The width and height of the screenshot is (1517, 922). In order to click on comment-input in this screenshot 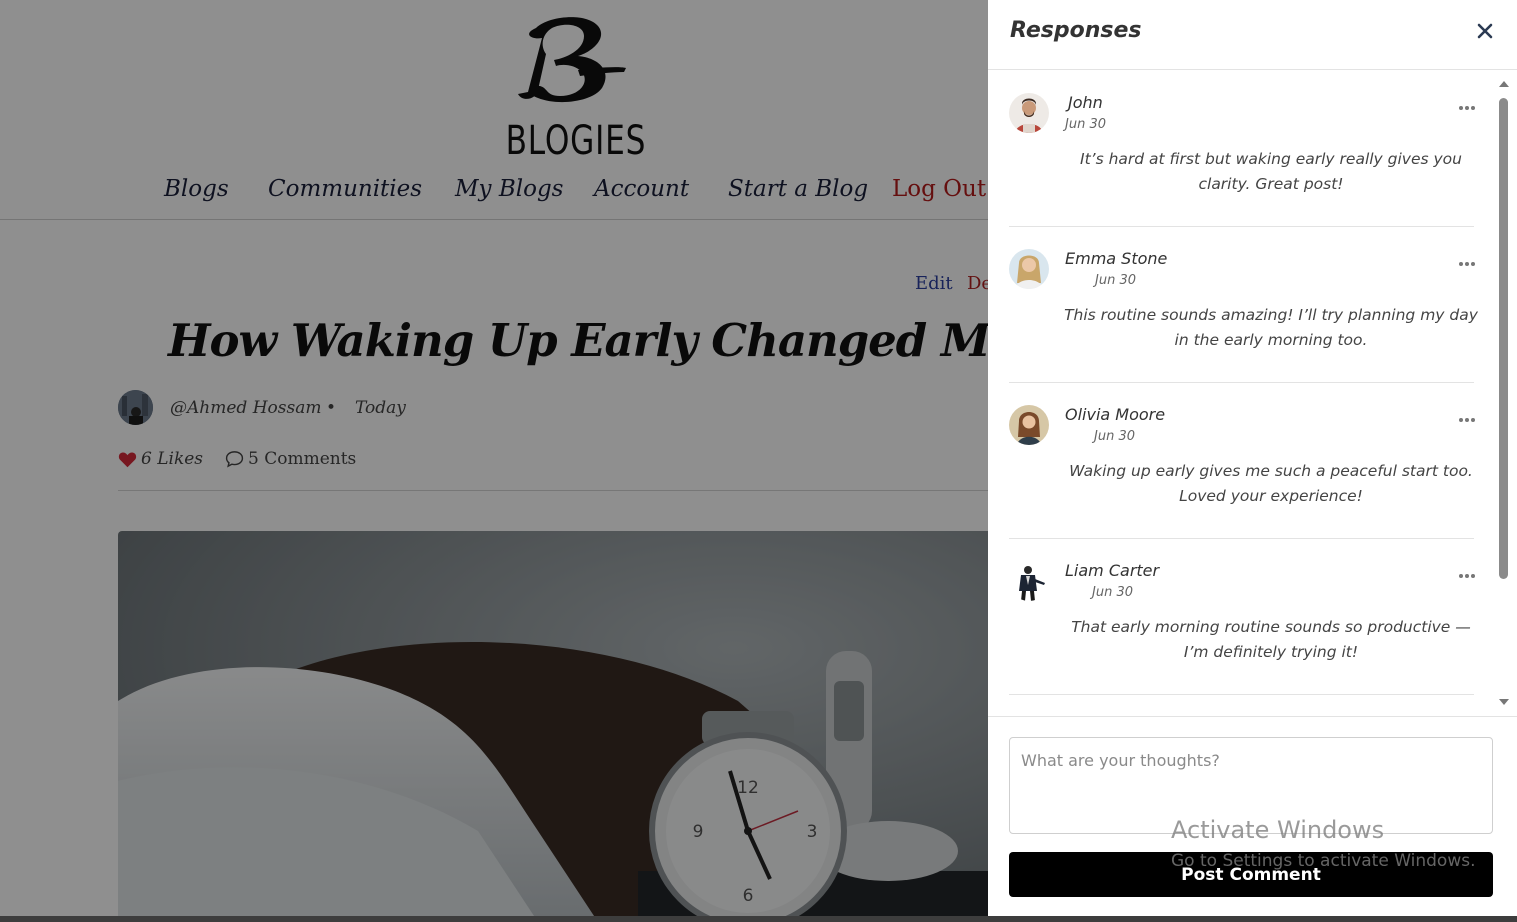, I will do `click(1251, 785)`.